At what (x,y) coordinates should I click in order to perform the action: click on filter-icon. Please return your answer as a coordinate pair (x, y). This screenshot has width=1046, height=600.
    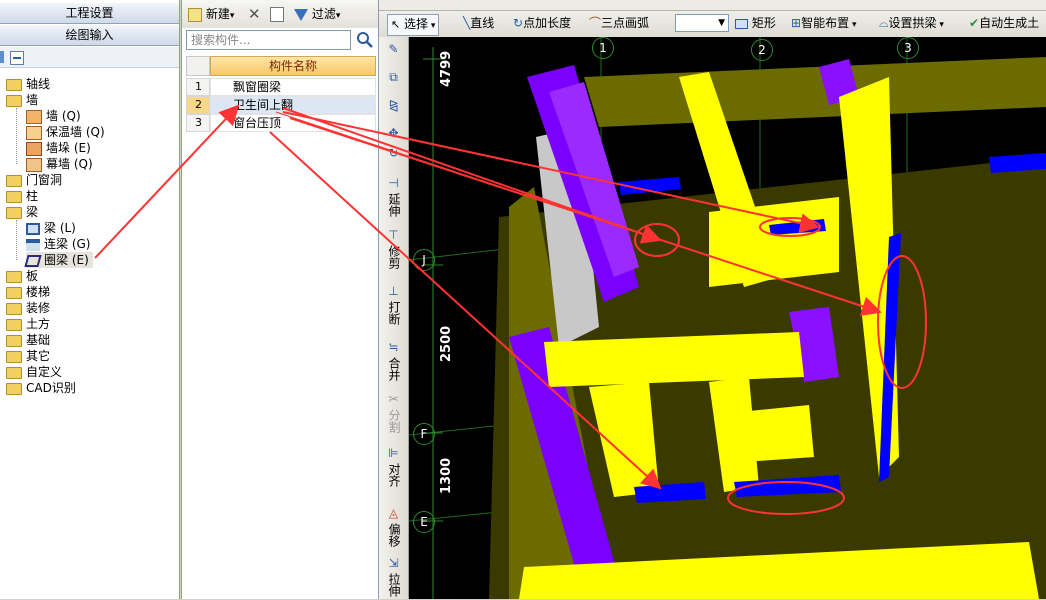
    Looking at the image, I should click on (301, 14).